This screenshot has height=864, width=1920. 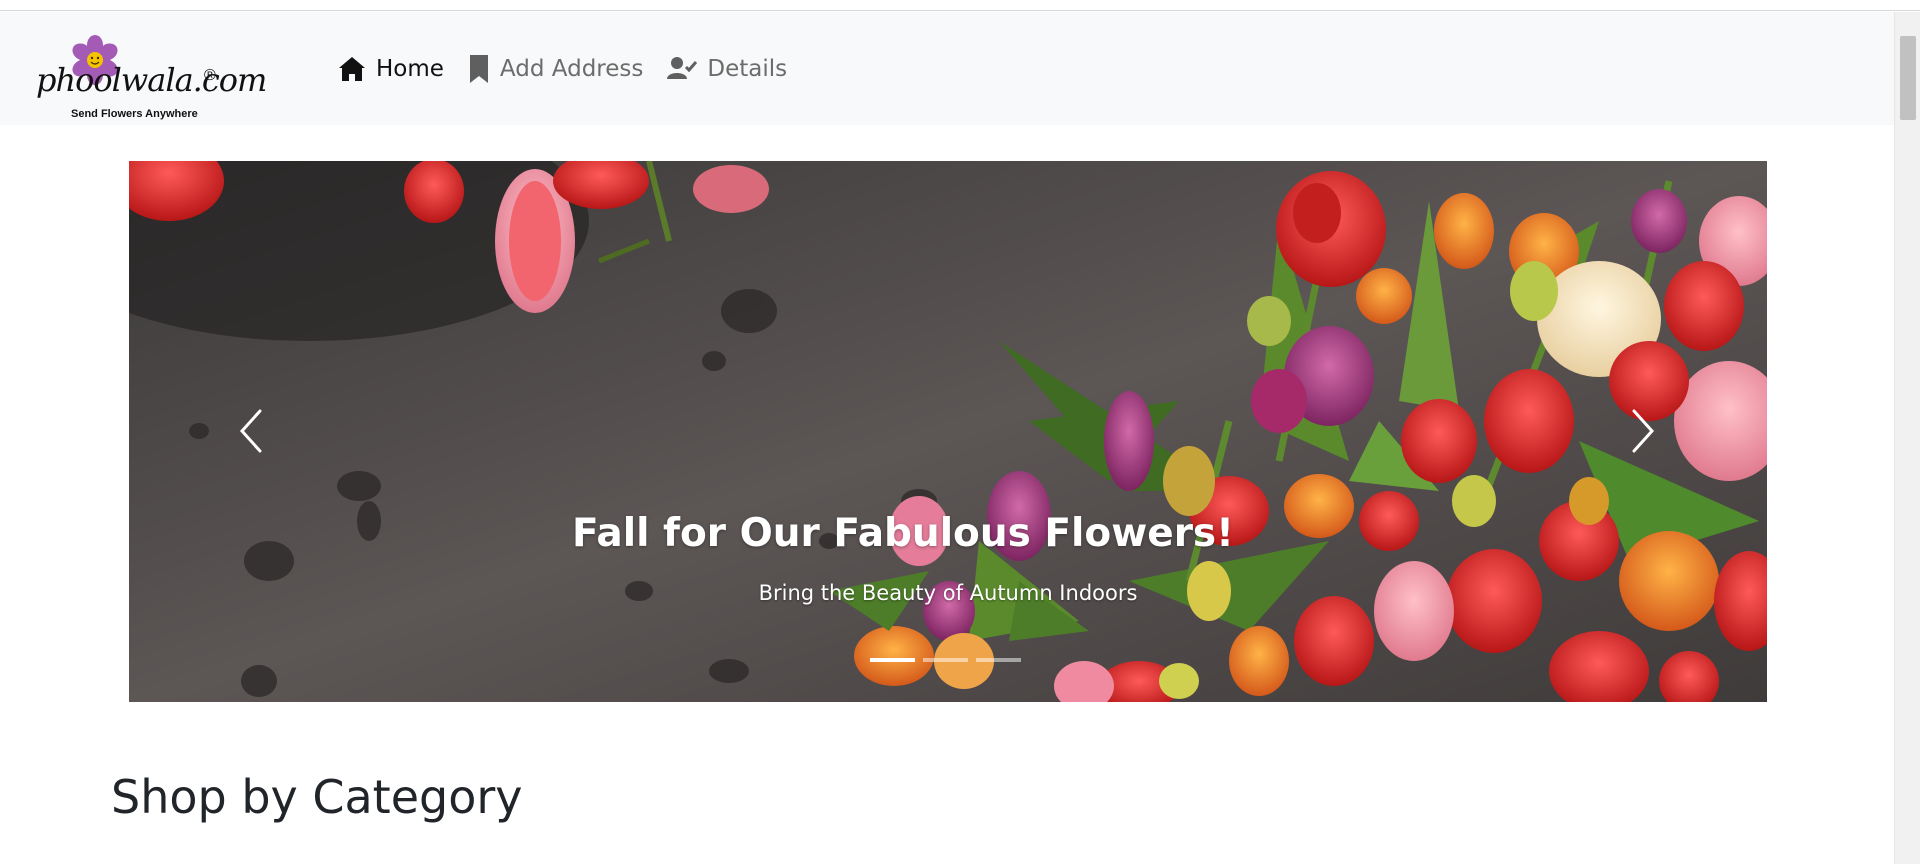 I want to click on nav-link-details: Details, so click(x=727, y=69).